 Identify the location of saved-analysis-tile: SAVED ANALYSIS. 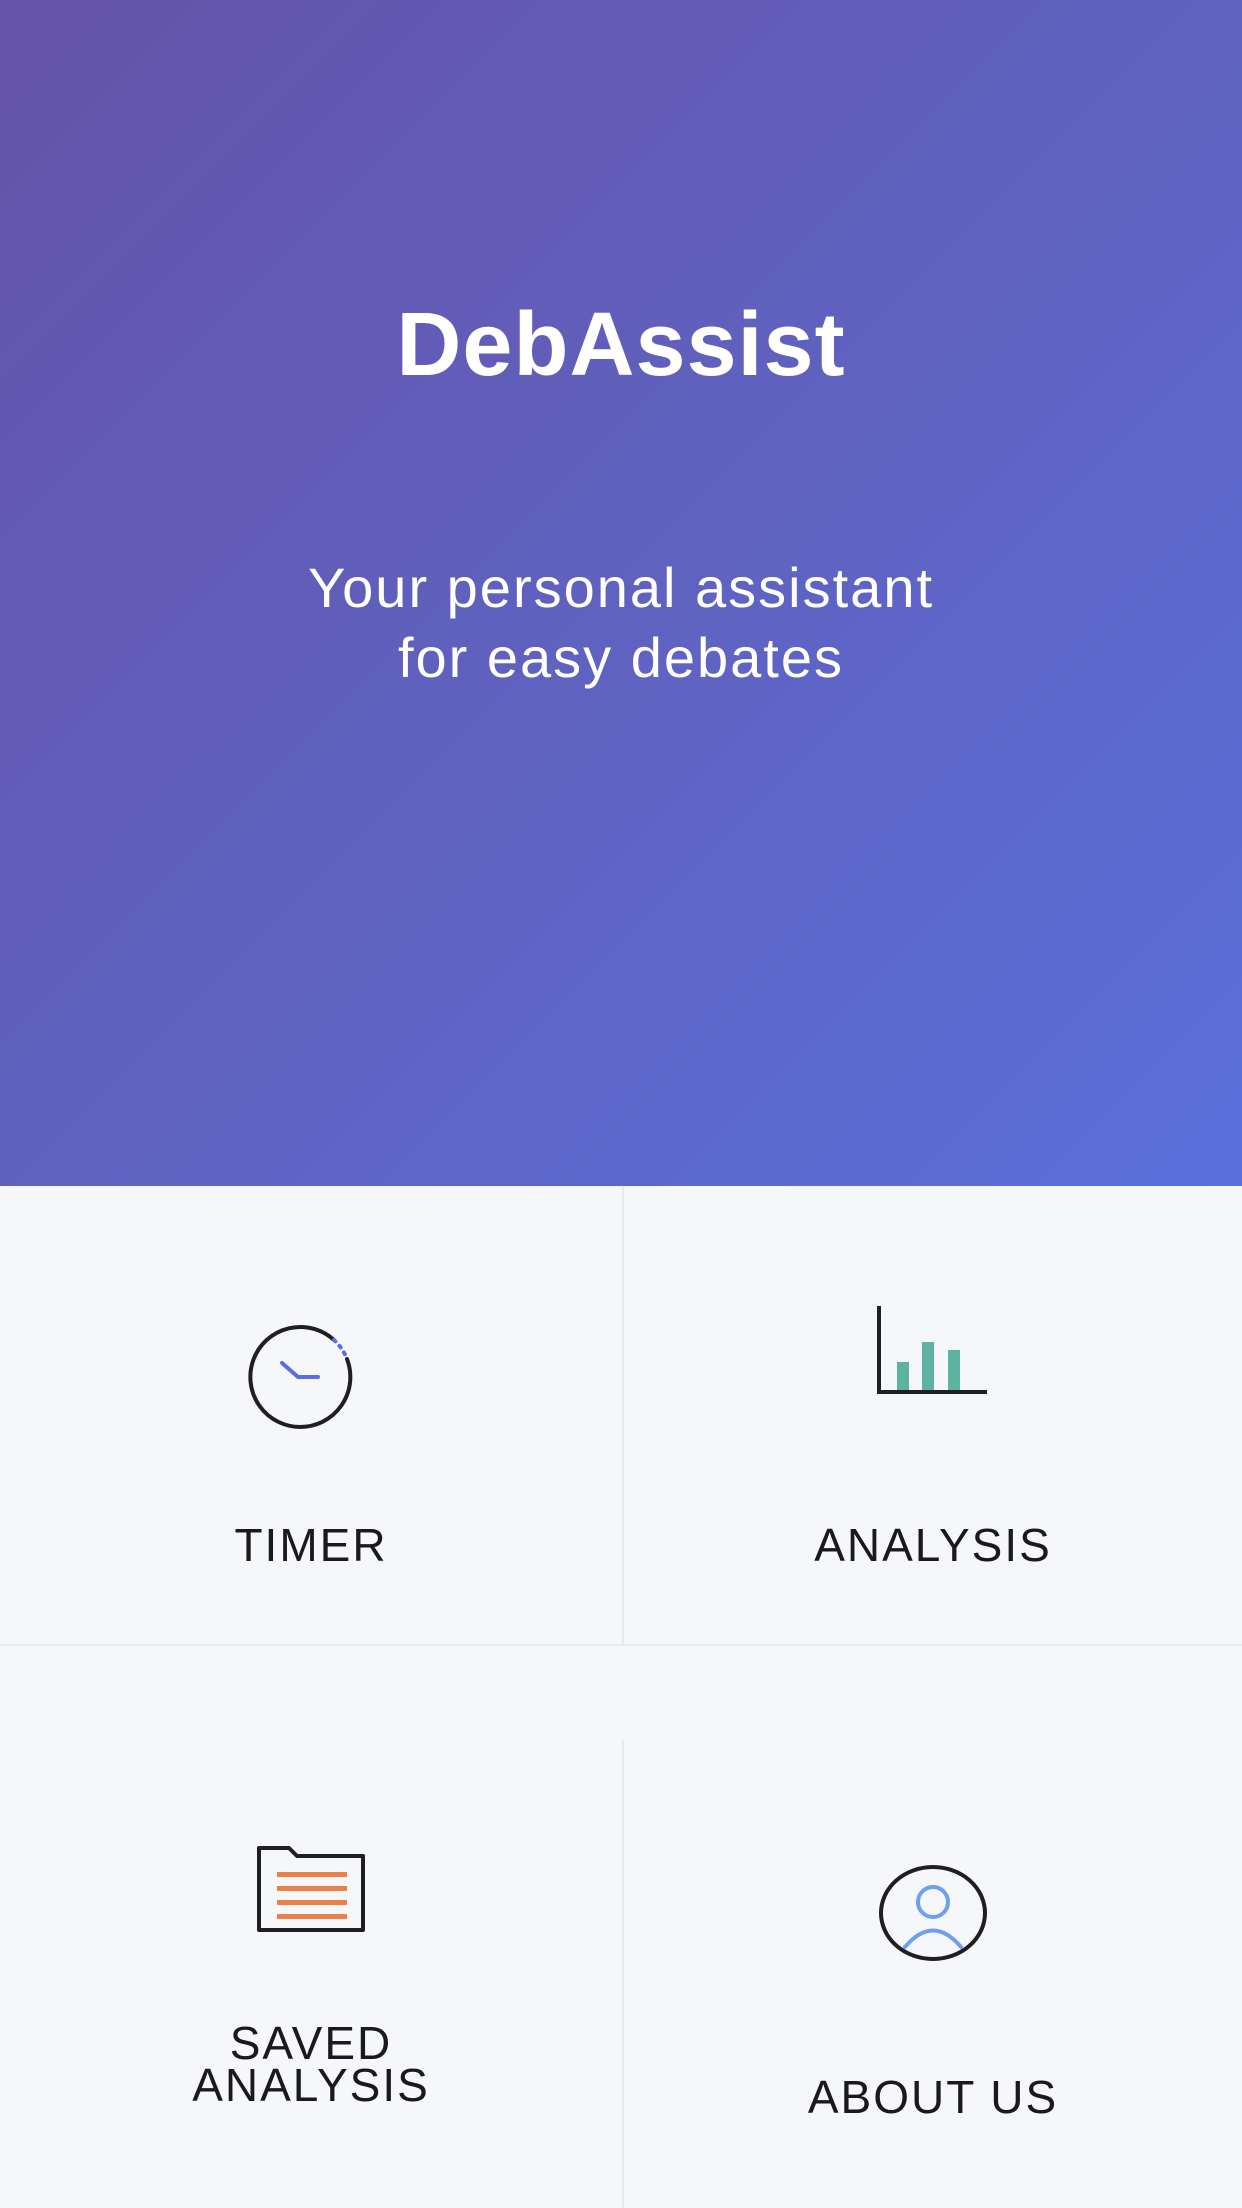
(312, 1974).